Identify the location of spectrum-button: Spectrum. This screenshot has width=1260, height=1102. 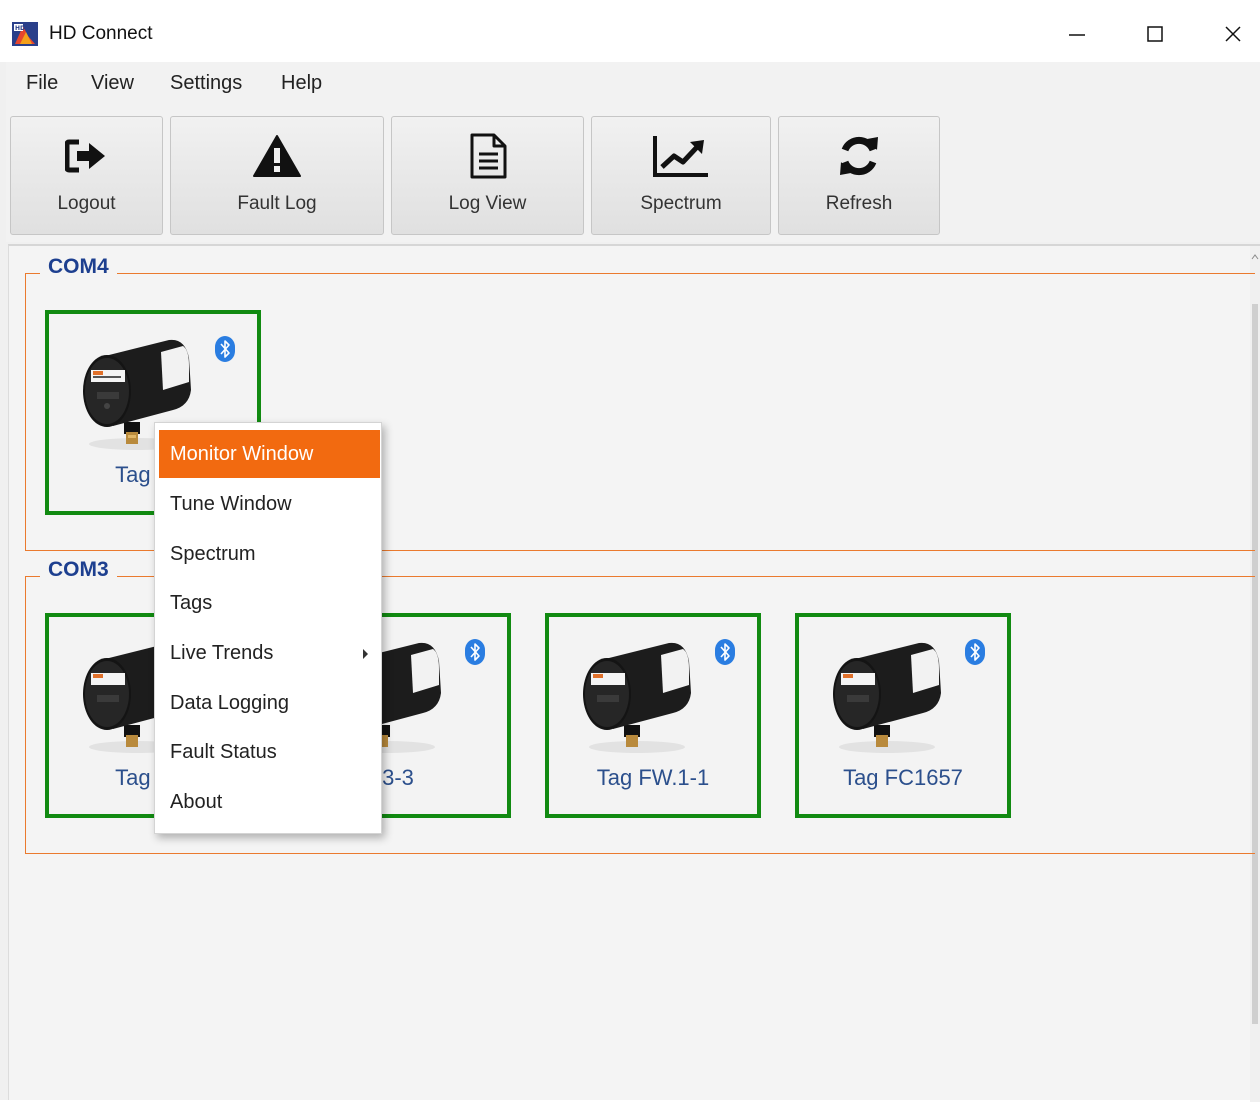
(681, 175).